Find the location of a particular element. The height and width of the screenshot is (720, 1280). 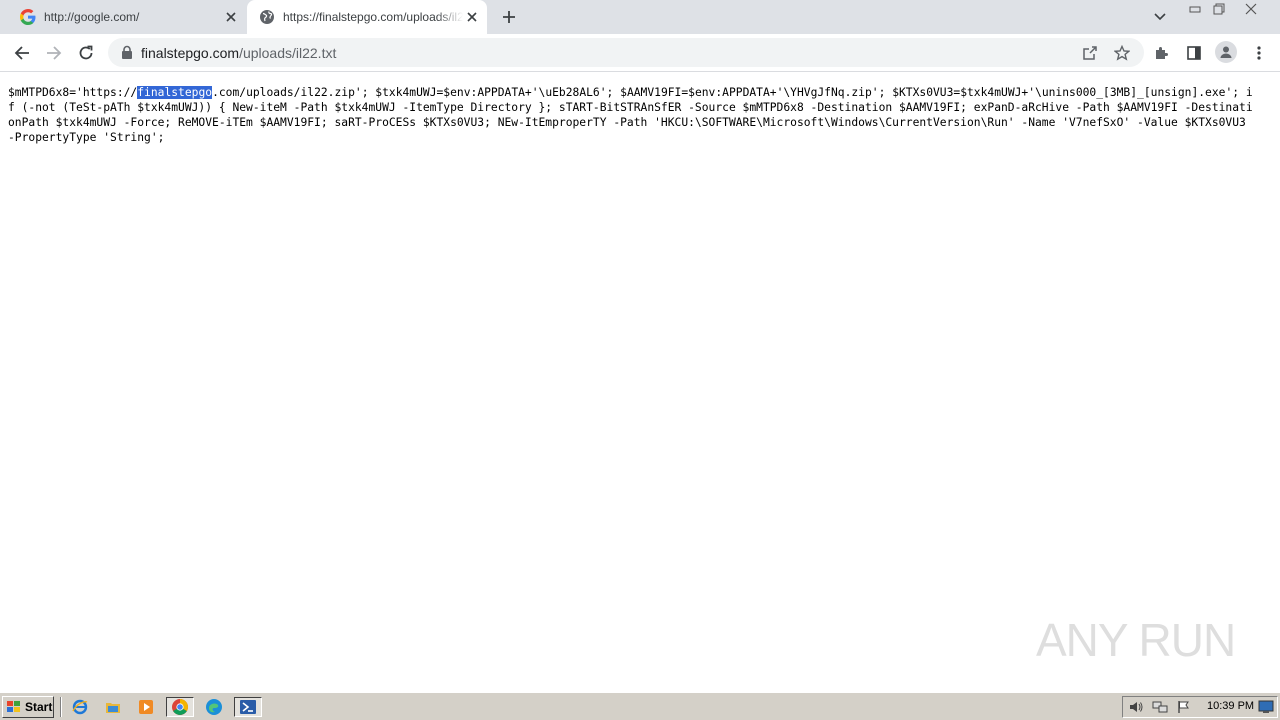

start-label: Start is located at coordinates (39, 707).